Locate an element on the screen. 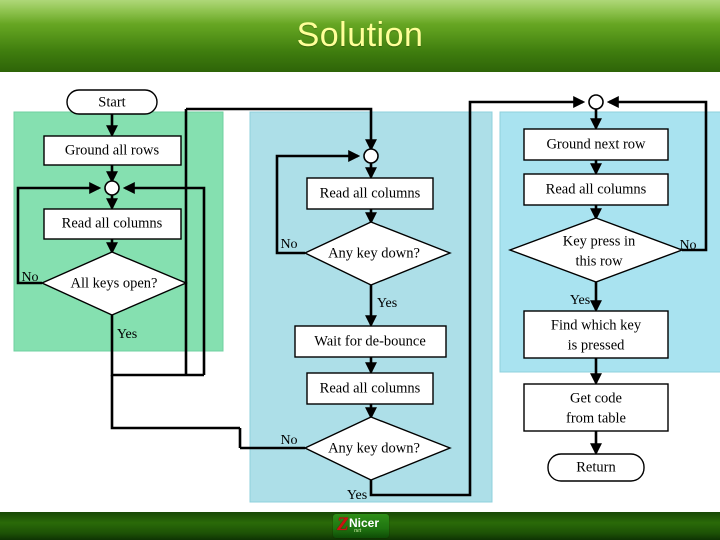  node-wait-for-debounce: Wait for de-bounce is located at coordinates (370, 341).